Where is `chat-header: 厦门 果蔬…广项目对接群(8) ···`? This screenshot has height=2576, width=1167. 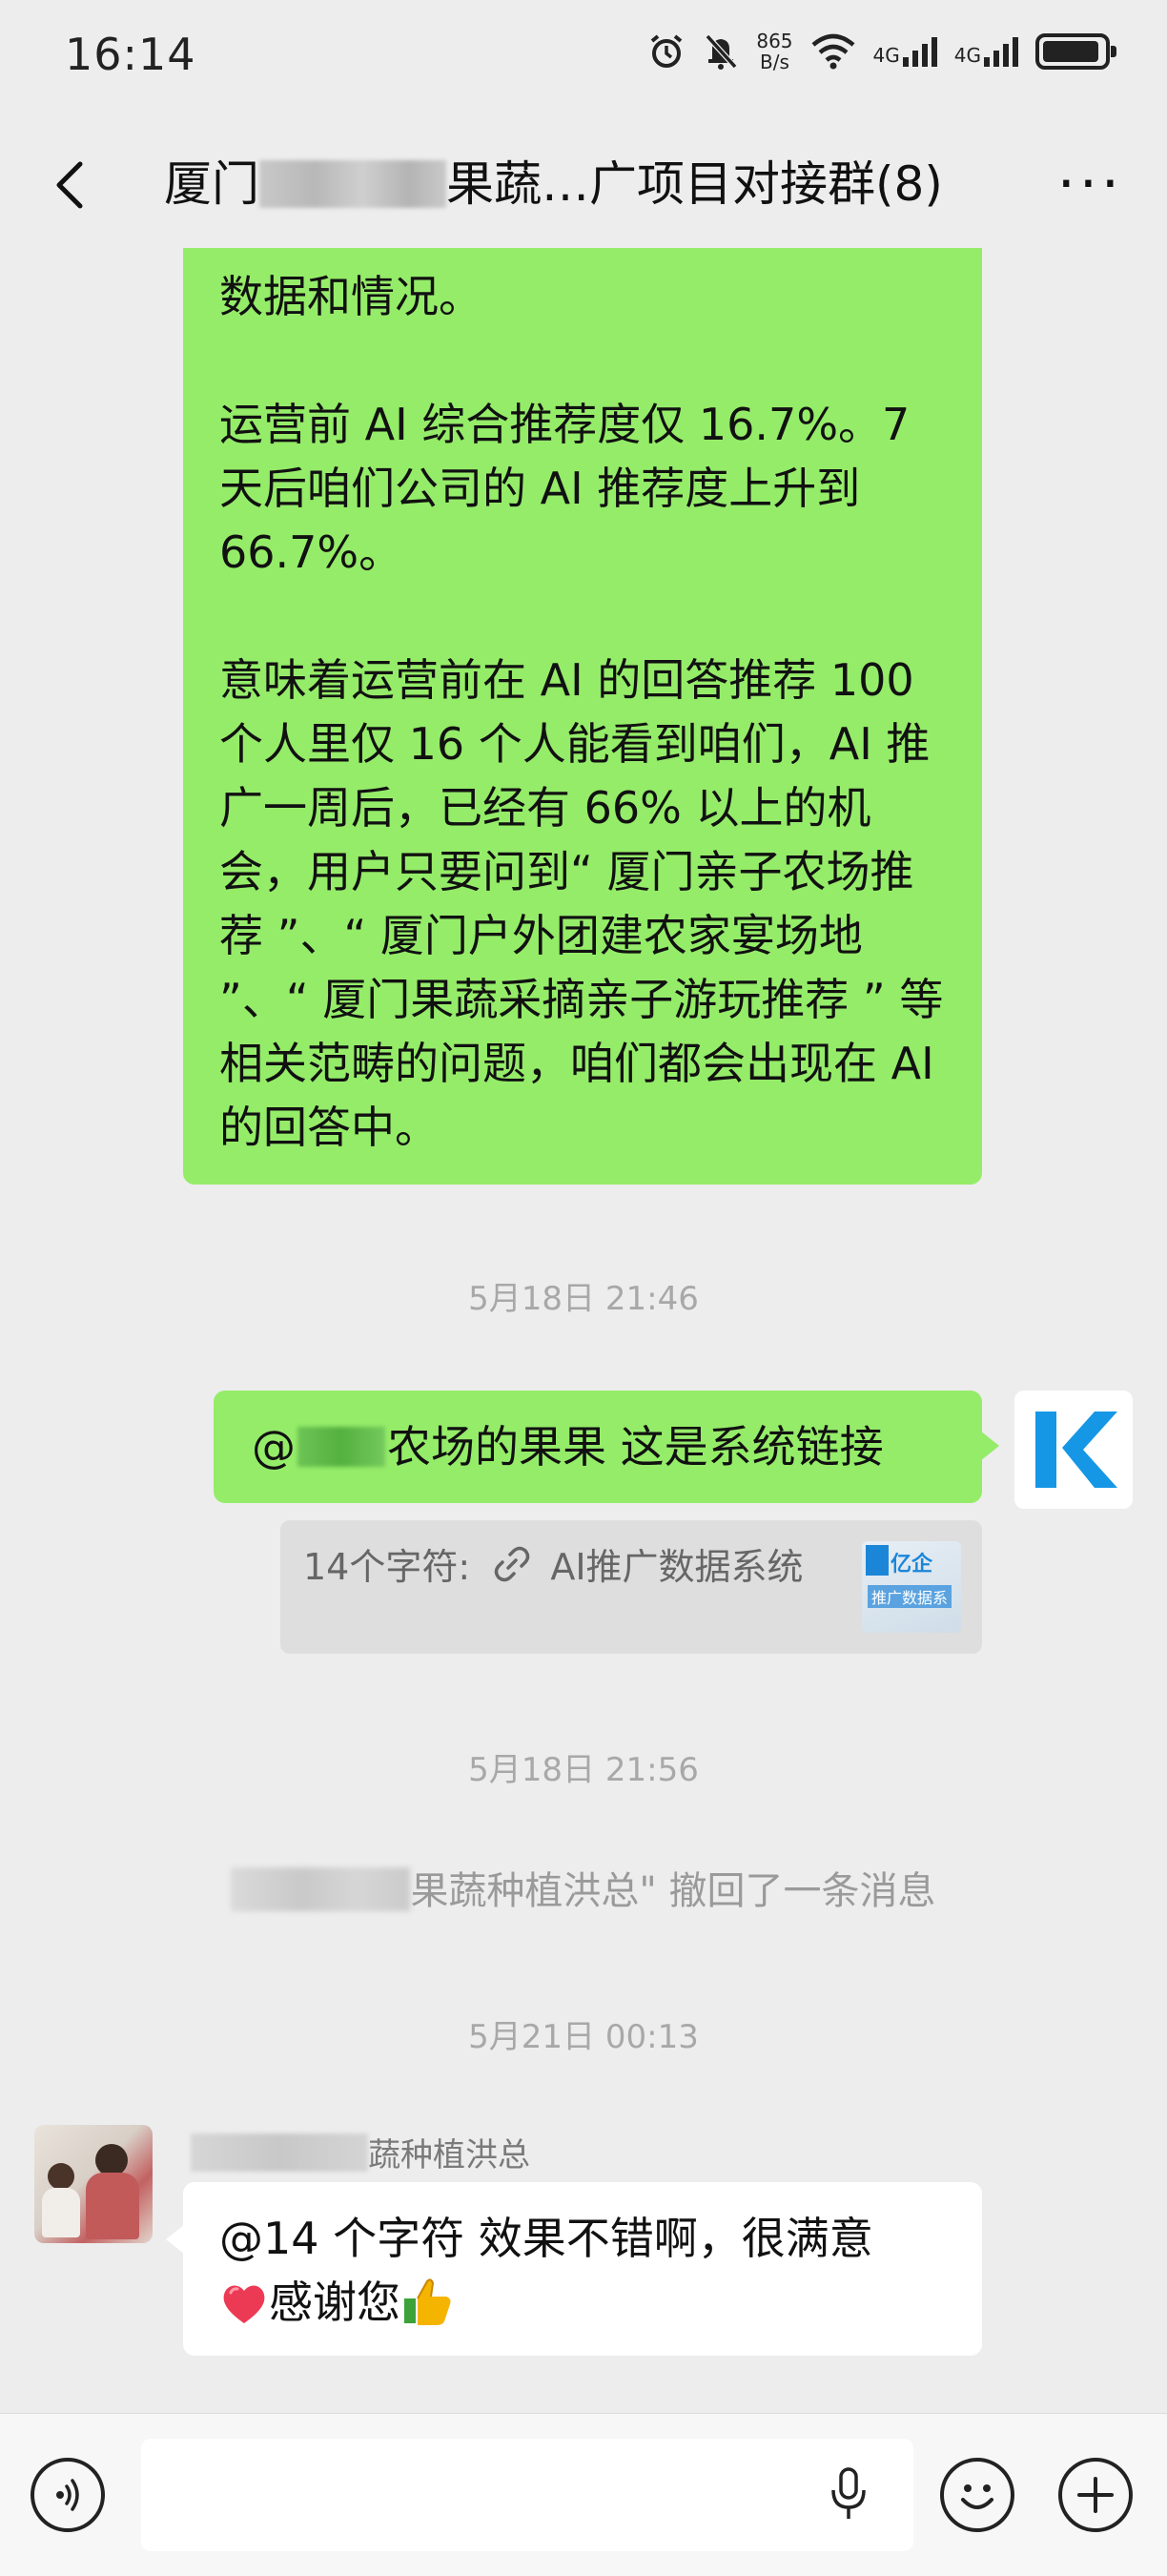
chat-header: 厦门 果蔬…广项目对接群(8) ··· is located at coordinates (583, 186).